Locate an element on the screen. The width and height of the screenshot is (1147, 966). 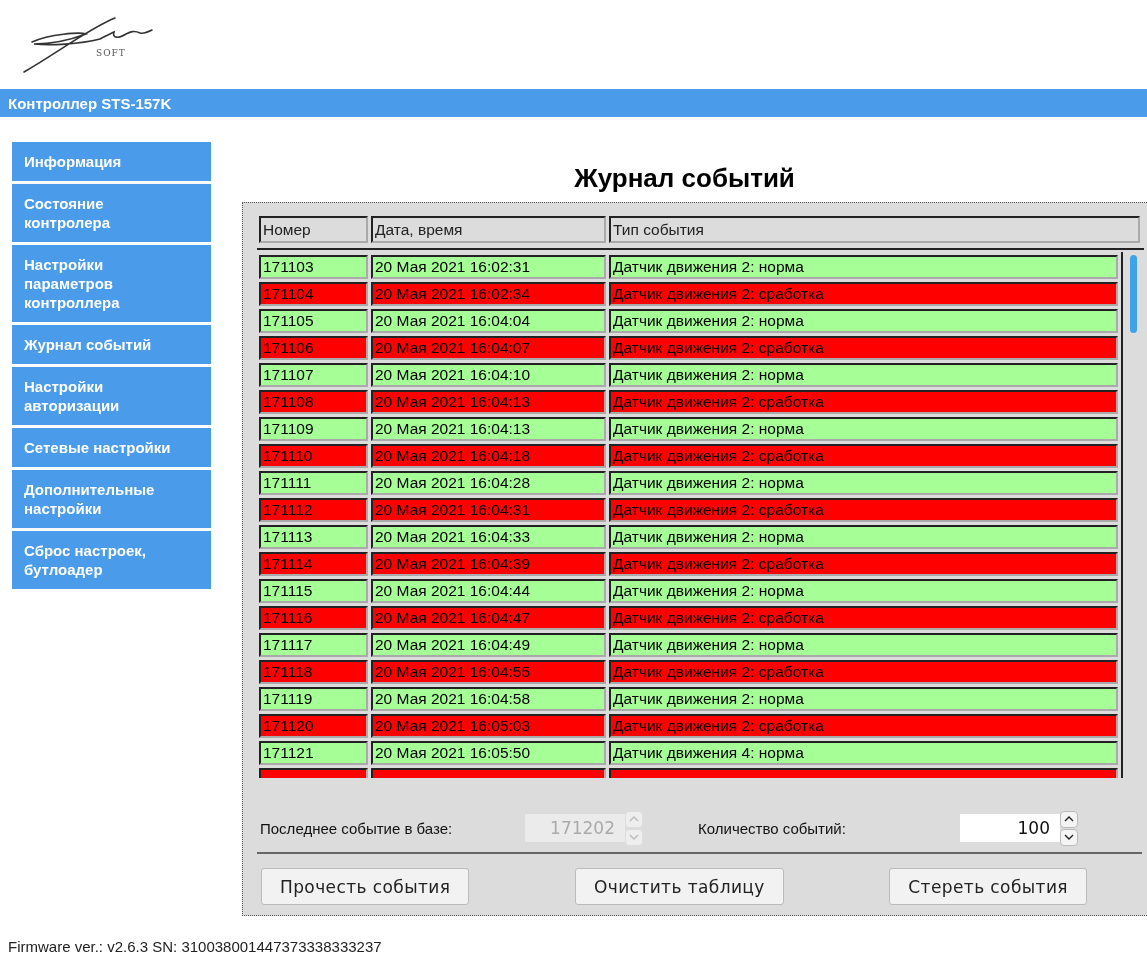
sidebar-item: Информация is located at coordinates (111, 161).